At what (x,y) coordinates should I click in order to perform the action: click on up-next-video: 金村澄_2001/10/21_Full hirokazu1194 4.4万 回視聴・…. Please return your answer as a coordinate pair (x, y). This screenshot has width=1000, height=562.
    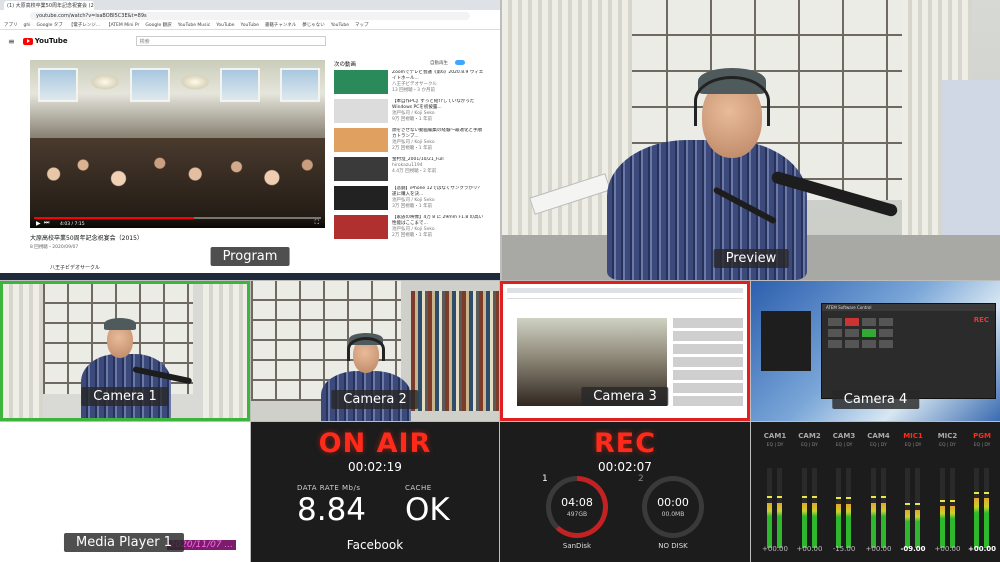
    Looking at the image, I should click on (409, 170).